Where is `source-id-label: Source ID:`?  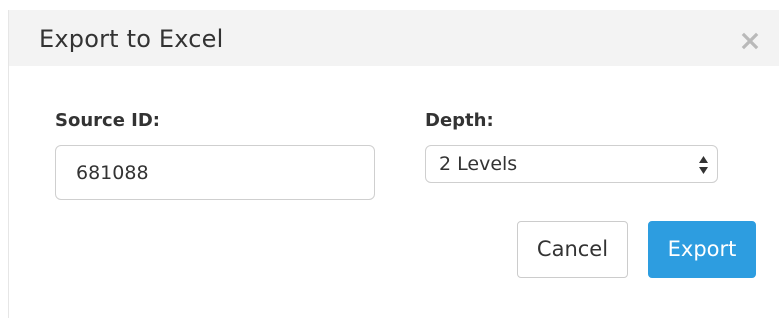
source-id-label: Source ID: is located at coordinates (108, 120).